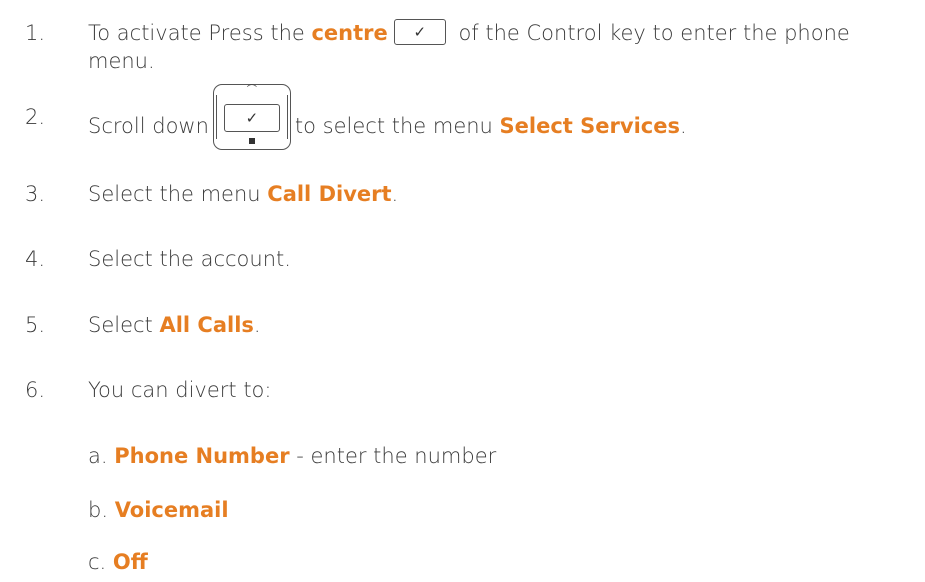  I want to click on pad-centre-key-icon: ✓, so click(251, 118).